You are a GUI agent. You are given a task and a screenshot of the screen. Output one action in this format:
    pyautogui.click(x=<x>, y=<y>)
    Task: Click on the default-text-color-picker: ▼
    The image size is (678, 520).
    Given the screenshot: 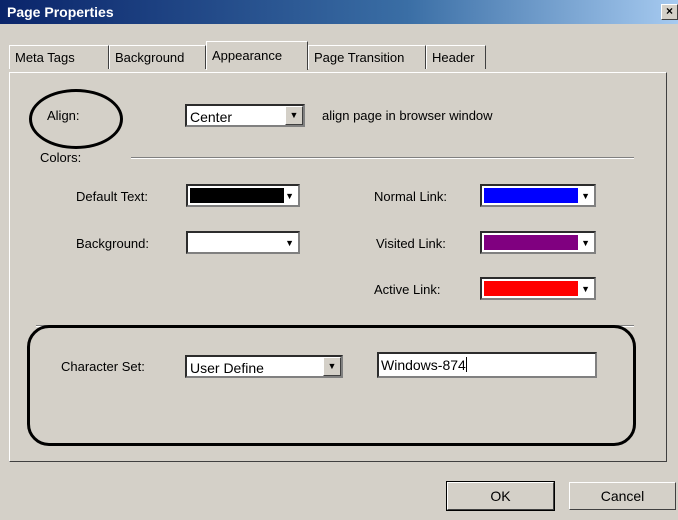 What is the action you would take?
    pyautogui.click(x=243, y=195)
    